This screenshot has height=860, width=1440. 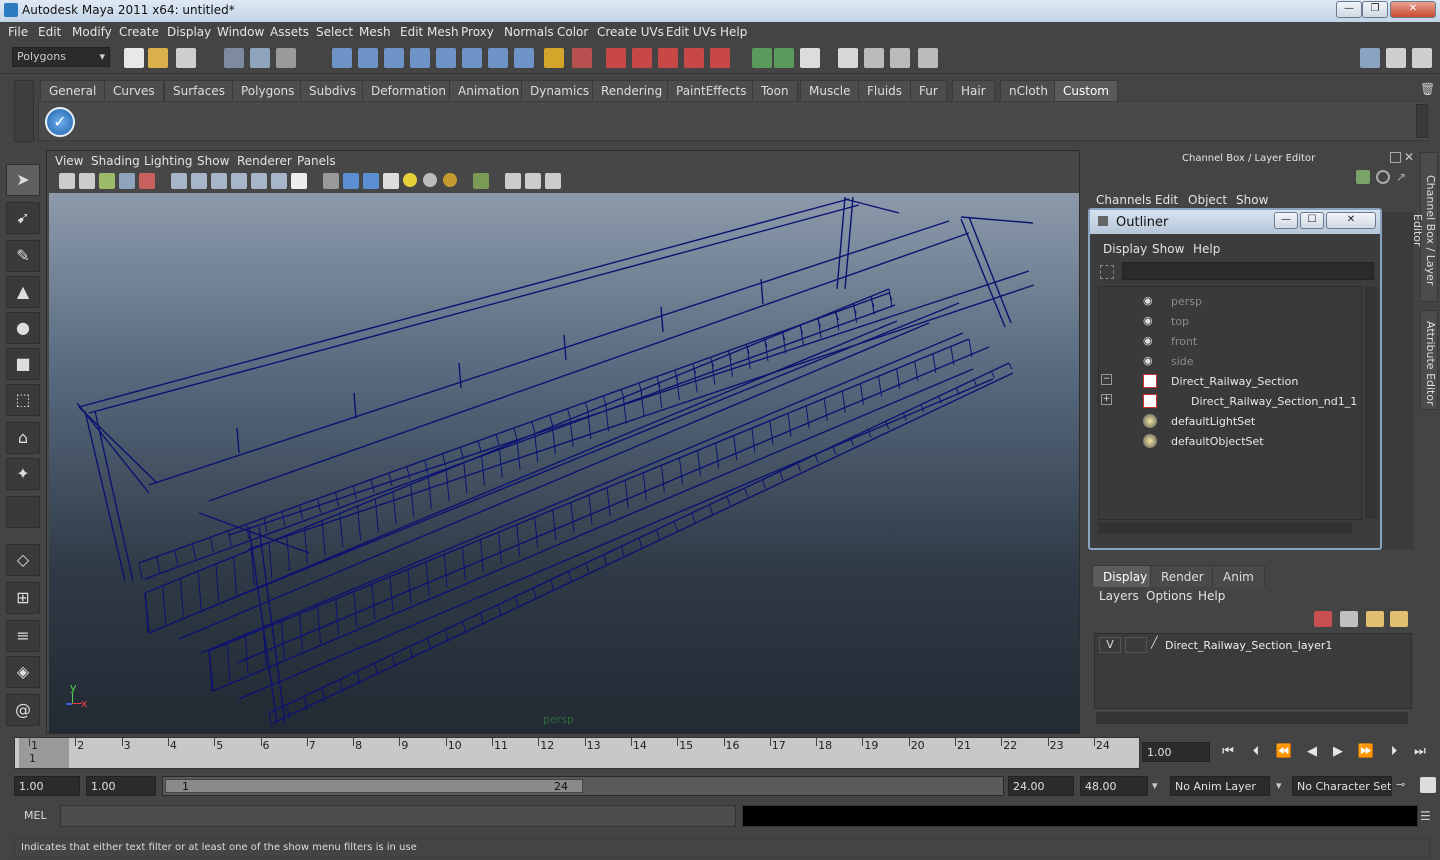 What do you see at coordinates (1349, 9) in the screenshot?
I see `minimize-button: —` at bounding box center [1349, 9].